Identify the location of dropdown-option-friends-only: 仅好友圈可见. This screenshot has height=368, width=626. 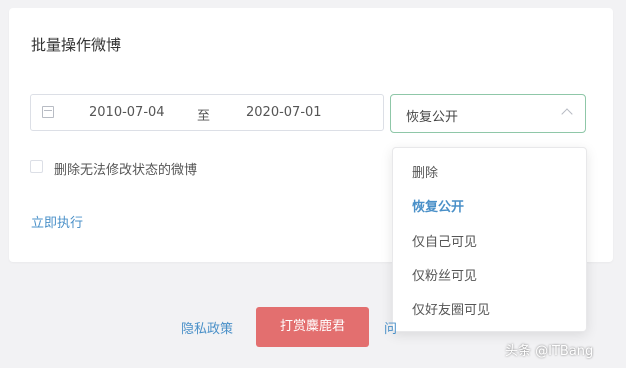
(451, 308).